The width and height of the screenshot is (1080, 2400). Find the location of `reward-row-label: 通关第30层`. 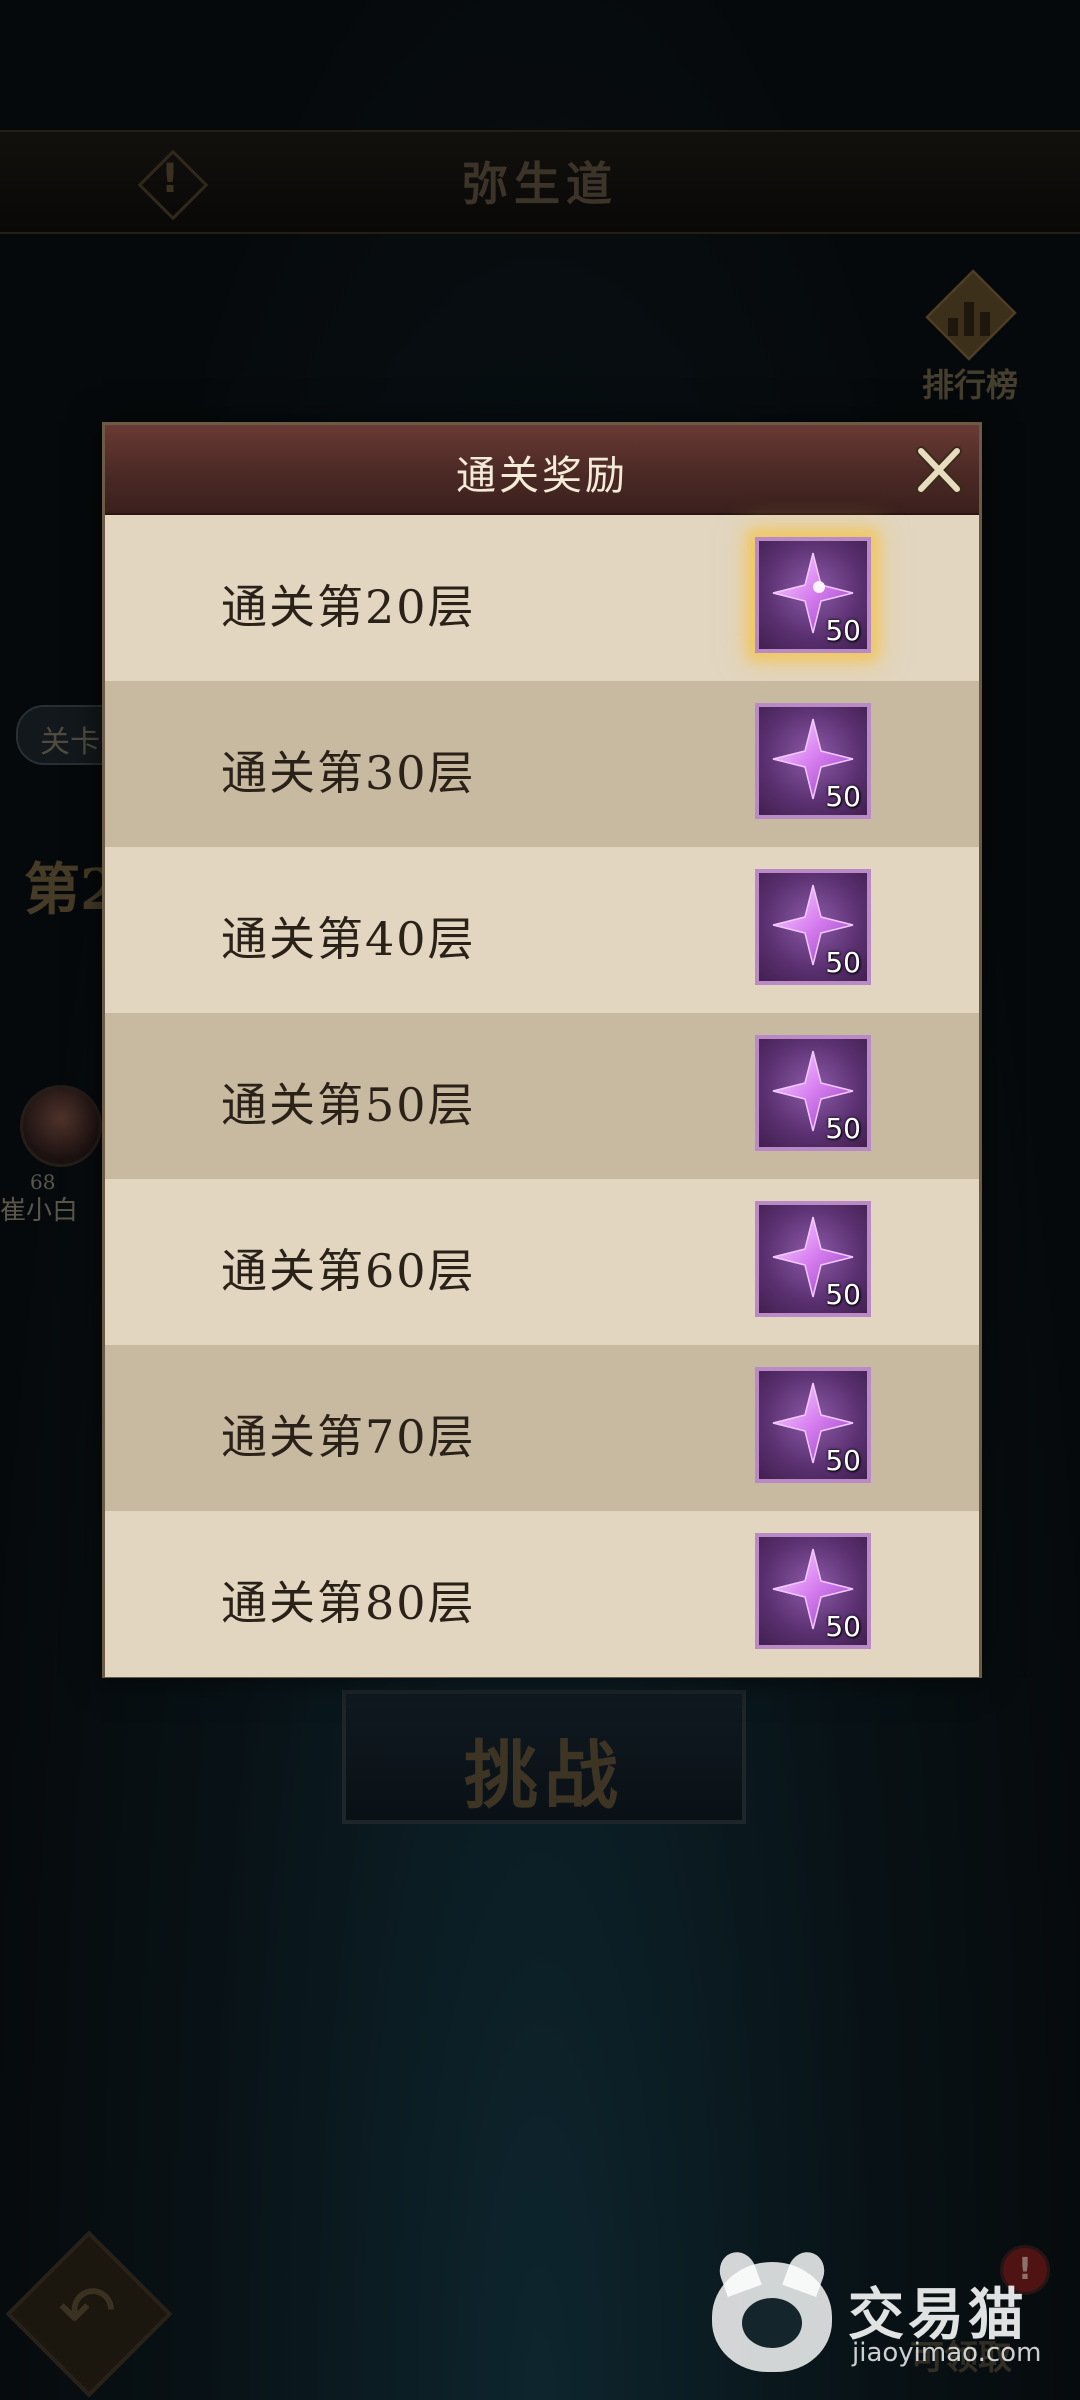

reward-row-label: 通关第30层 is located at coordinates (348, 773).